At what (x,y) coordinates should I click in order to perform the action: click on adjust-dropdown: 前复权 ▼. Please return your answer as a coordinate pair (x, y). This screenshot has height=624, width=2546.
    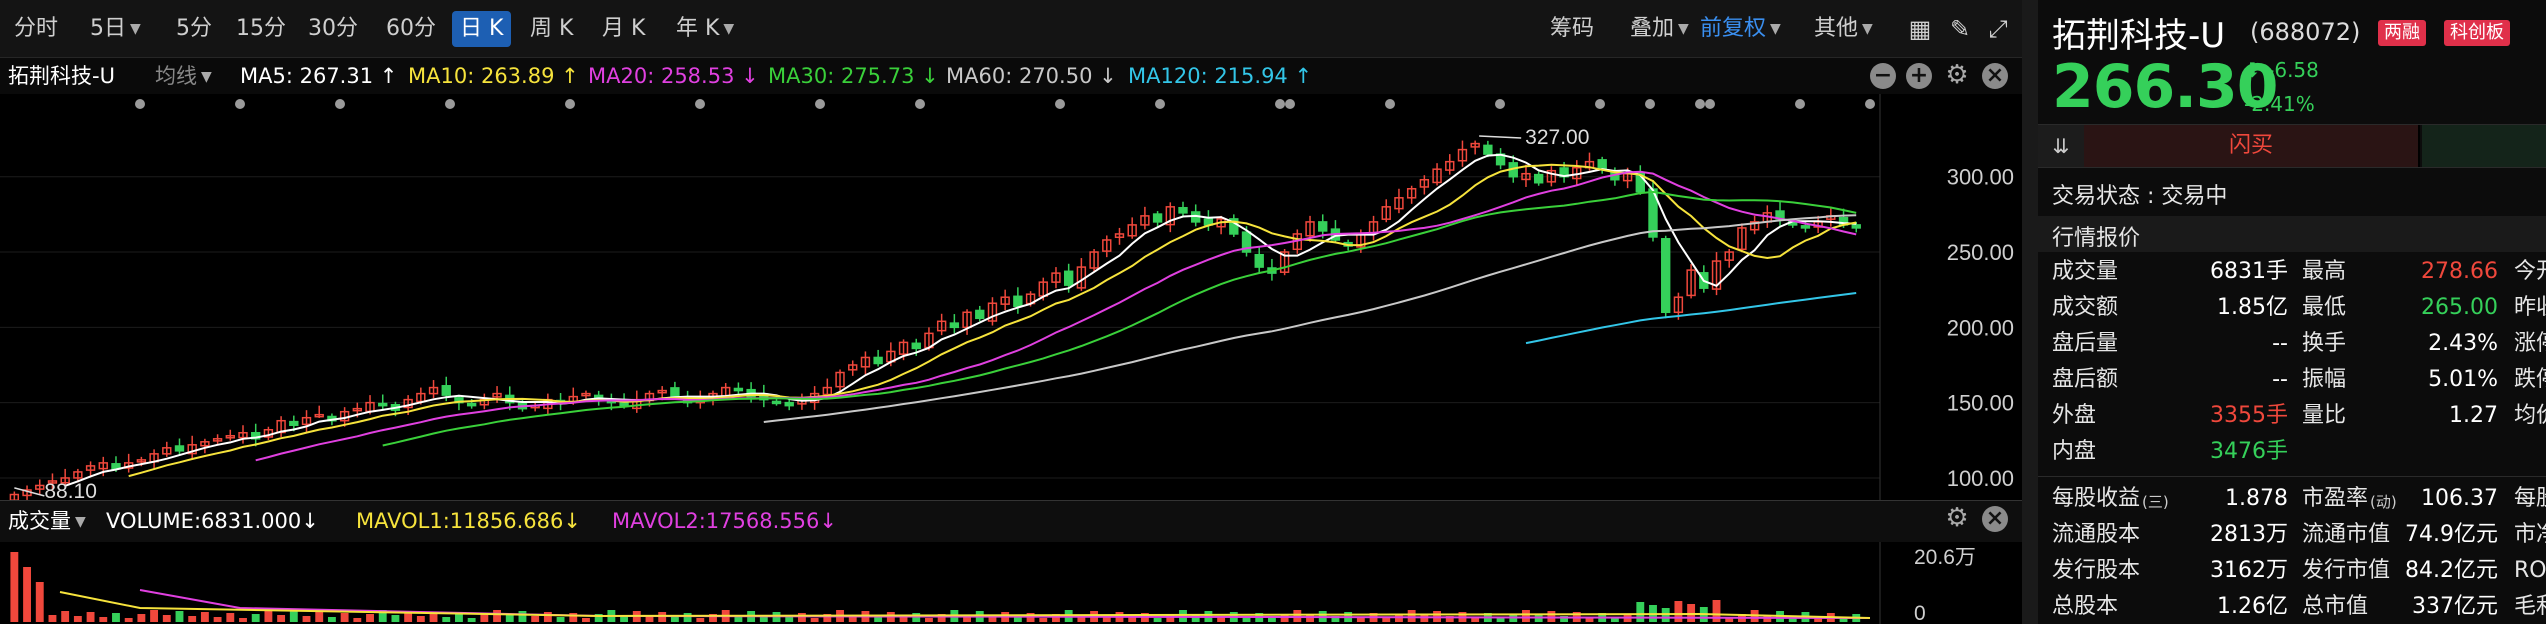
    Looking at the image, I should click on (1740, 29).